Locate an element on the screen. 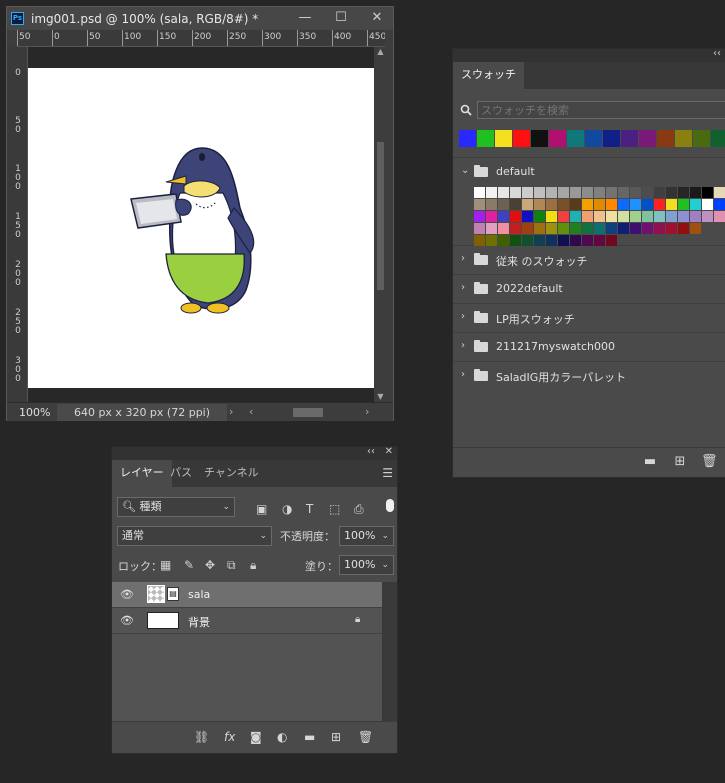  delete-icon: 🗑 is located at coordinates (709, 462).